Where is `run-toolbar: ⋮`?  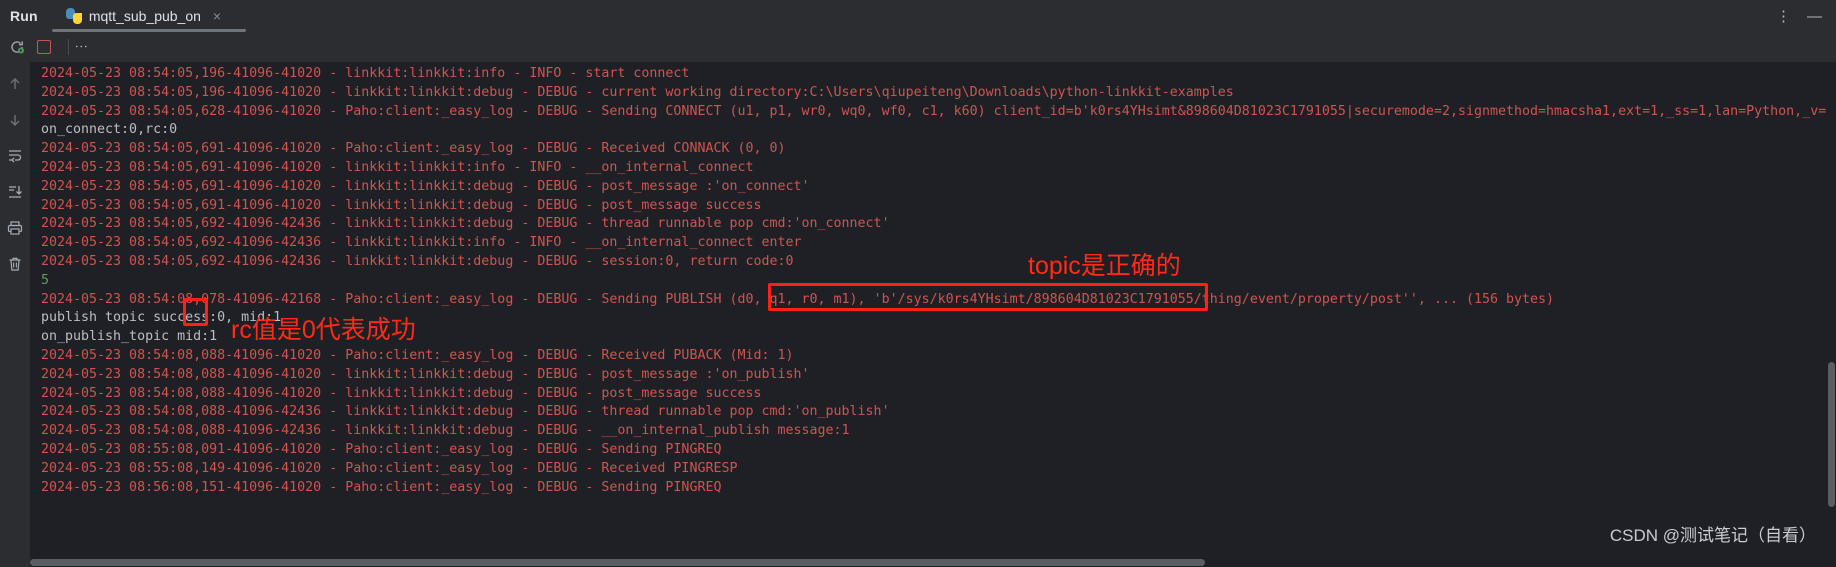
run-toolbar: ⋮ is located at coordinates (918, 47).